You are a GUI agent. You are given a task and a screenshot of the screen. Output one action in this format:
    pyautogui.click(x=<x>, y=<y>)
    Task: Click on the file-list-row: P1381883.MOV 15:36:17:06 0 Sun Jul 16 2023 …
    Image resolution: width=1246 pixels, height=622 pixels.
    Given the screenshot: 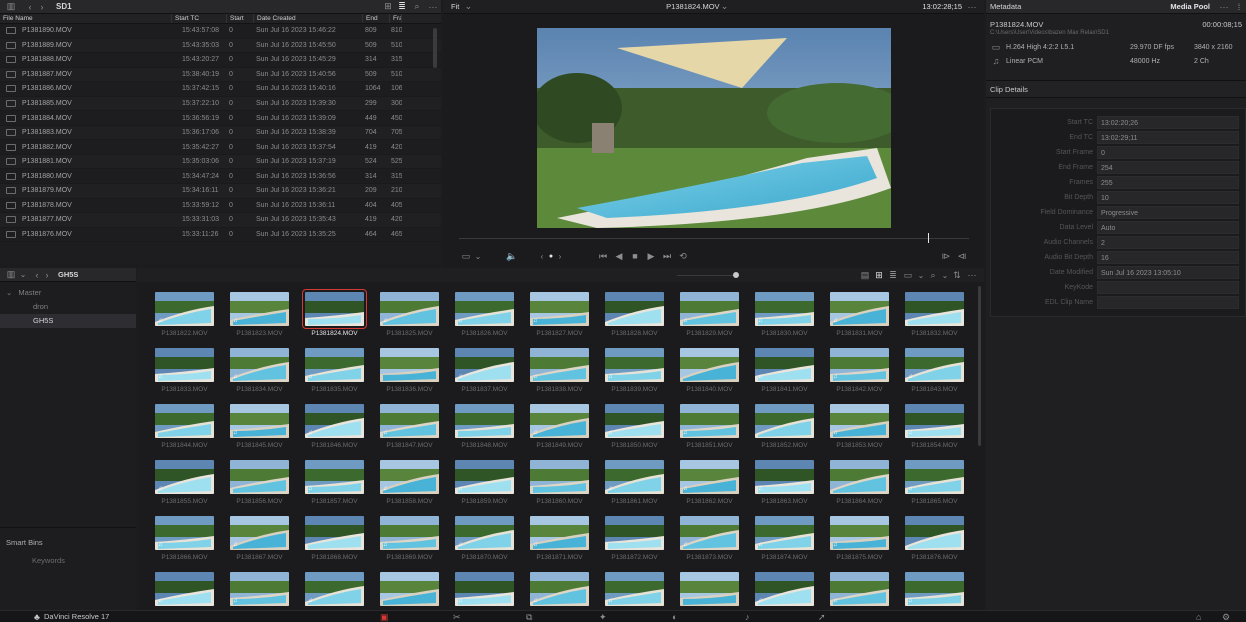 What is the action you would take?
    pyautogui.click(x=220, y=133)
    